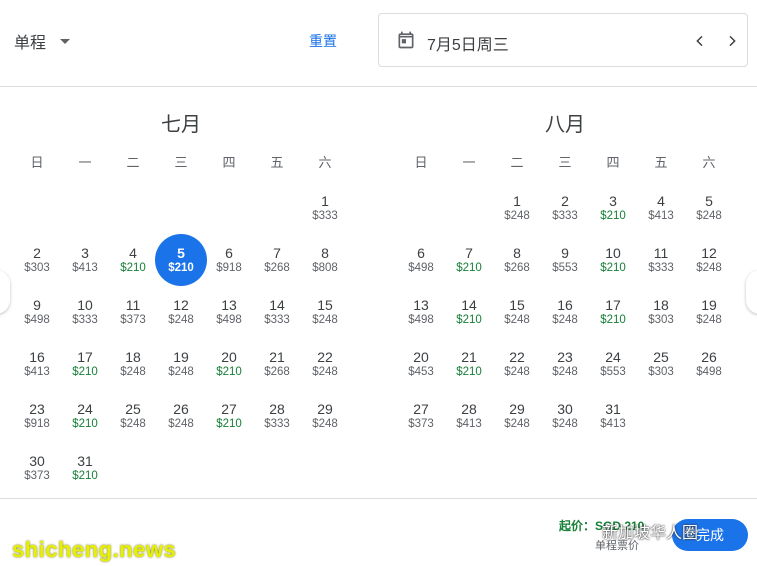 Image resolution: width=757 pixels, height=566 pixels. I want to click on calendar-day: 6 $498, so click(421, 262).